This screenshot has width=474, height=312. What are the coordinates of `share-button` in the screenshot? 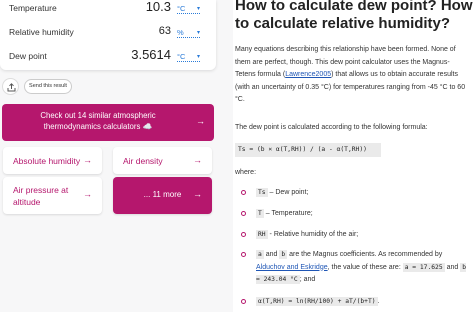 It's located at (10, 86).